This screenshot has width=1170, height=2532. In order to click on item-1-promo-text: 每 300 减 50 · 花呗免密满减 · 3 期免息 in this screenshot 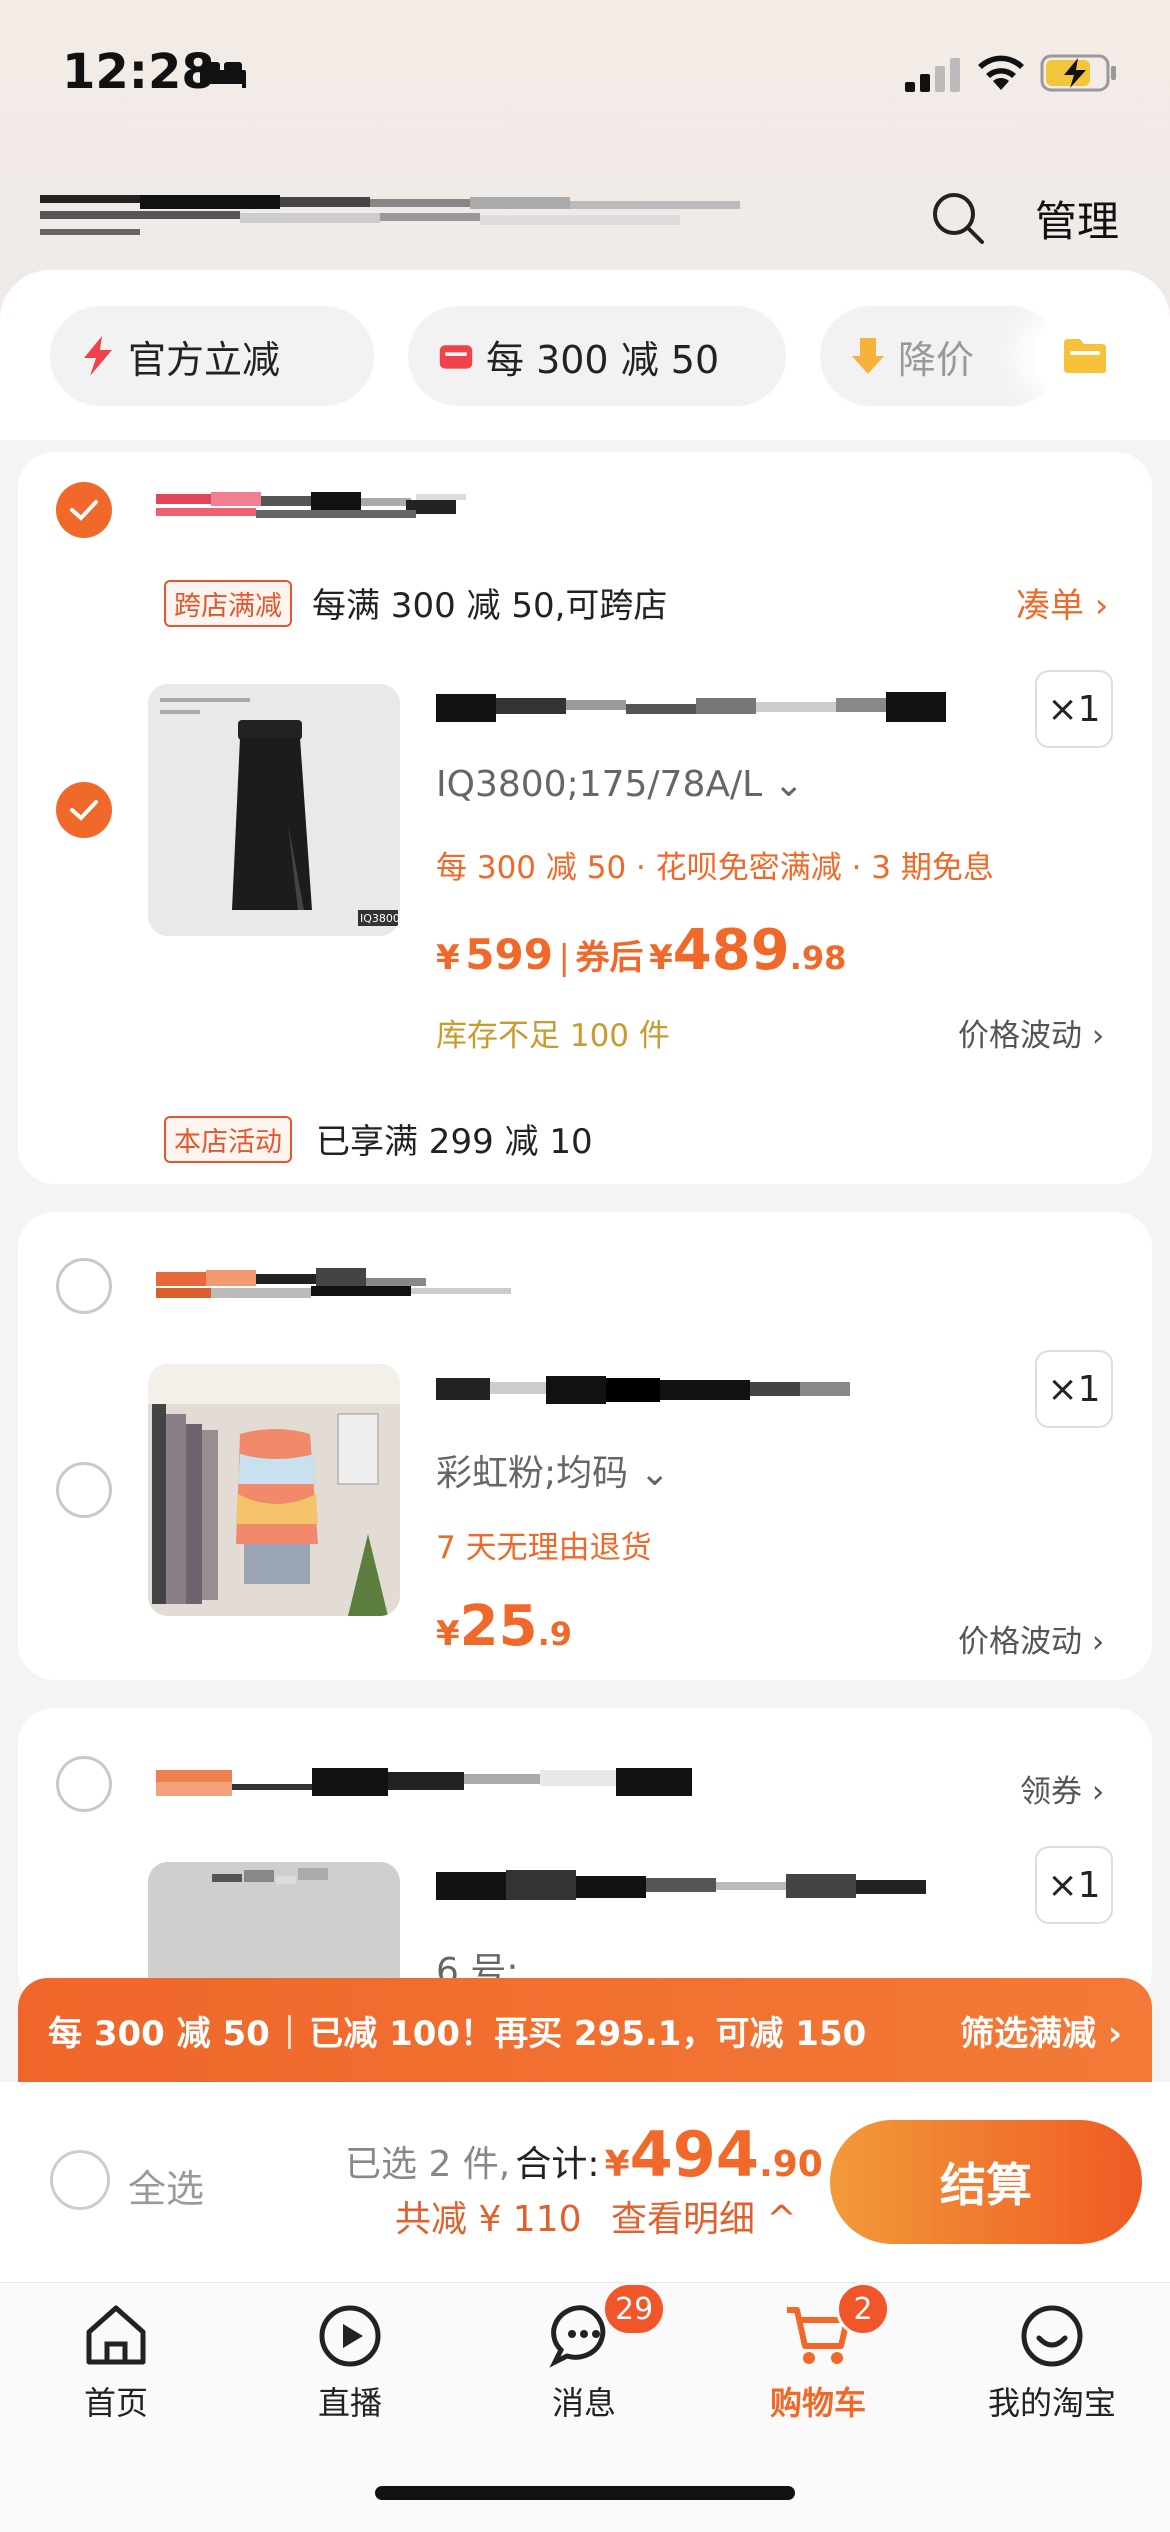, I will do `click(715, 868)`.